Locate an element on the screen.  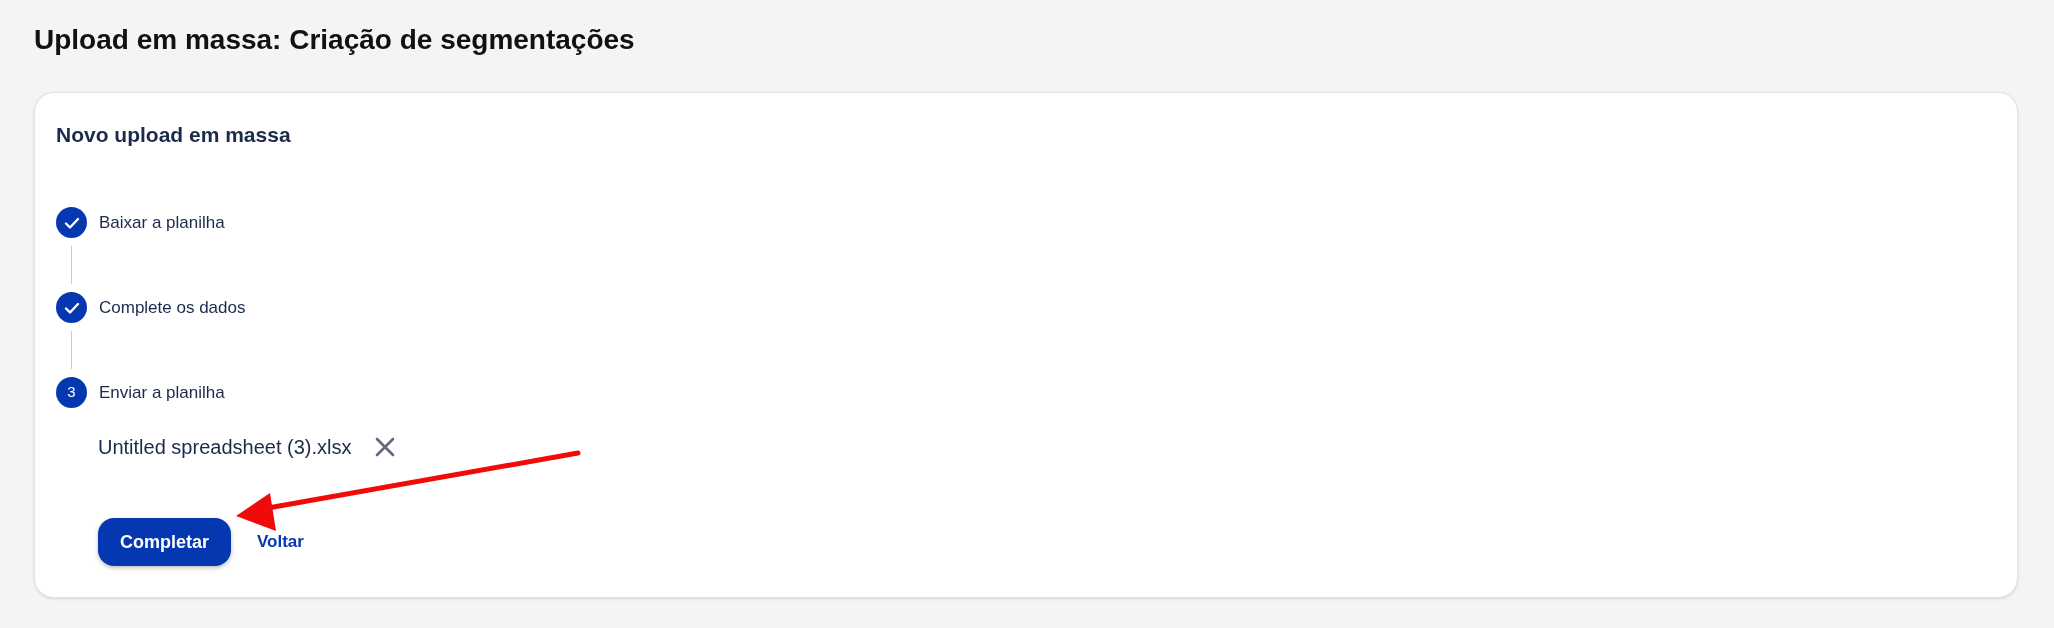
page-title: Upload em massa: Criação de segmentações is located at coordinates (335, 40).